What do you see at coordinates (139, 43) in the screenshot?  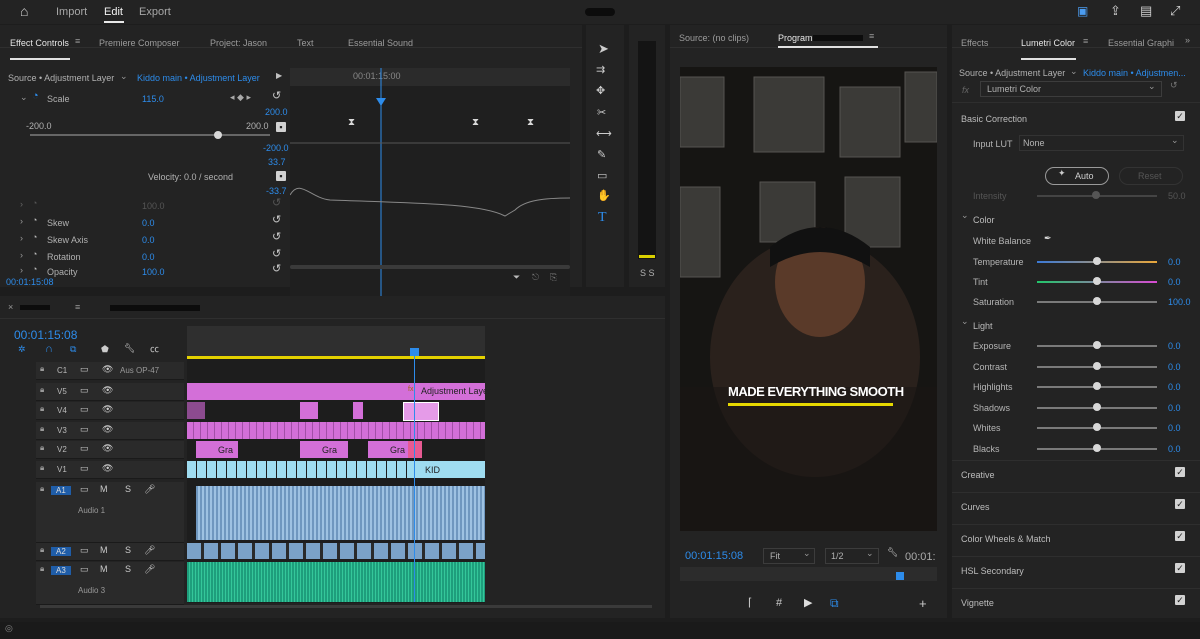 I see `tab-premiere-composer: Premiere Composer` at bounding box center [139, 43].